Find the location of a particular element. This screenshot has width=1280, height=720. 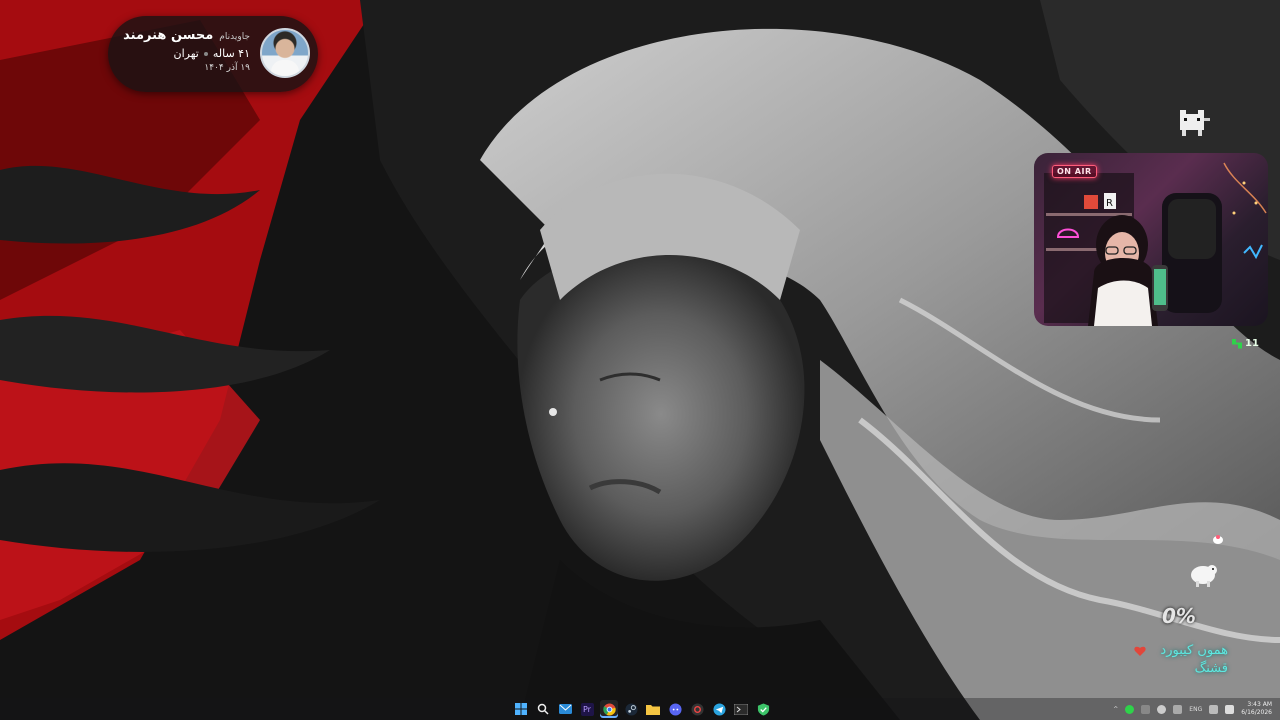

volume-icon is located at coordinates (1230, 709).